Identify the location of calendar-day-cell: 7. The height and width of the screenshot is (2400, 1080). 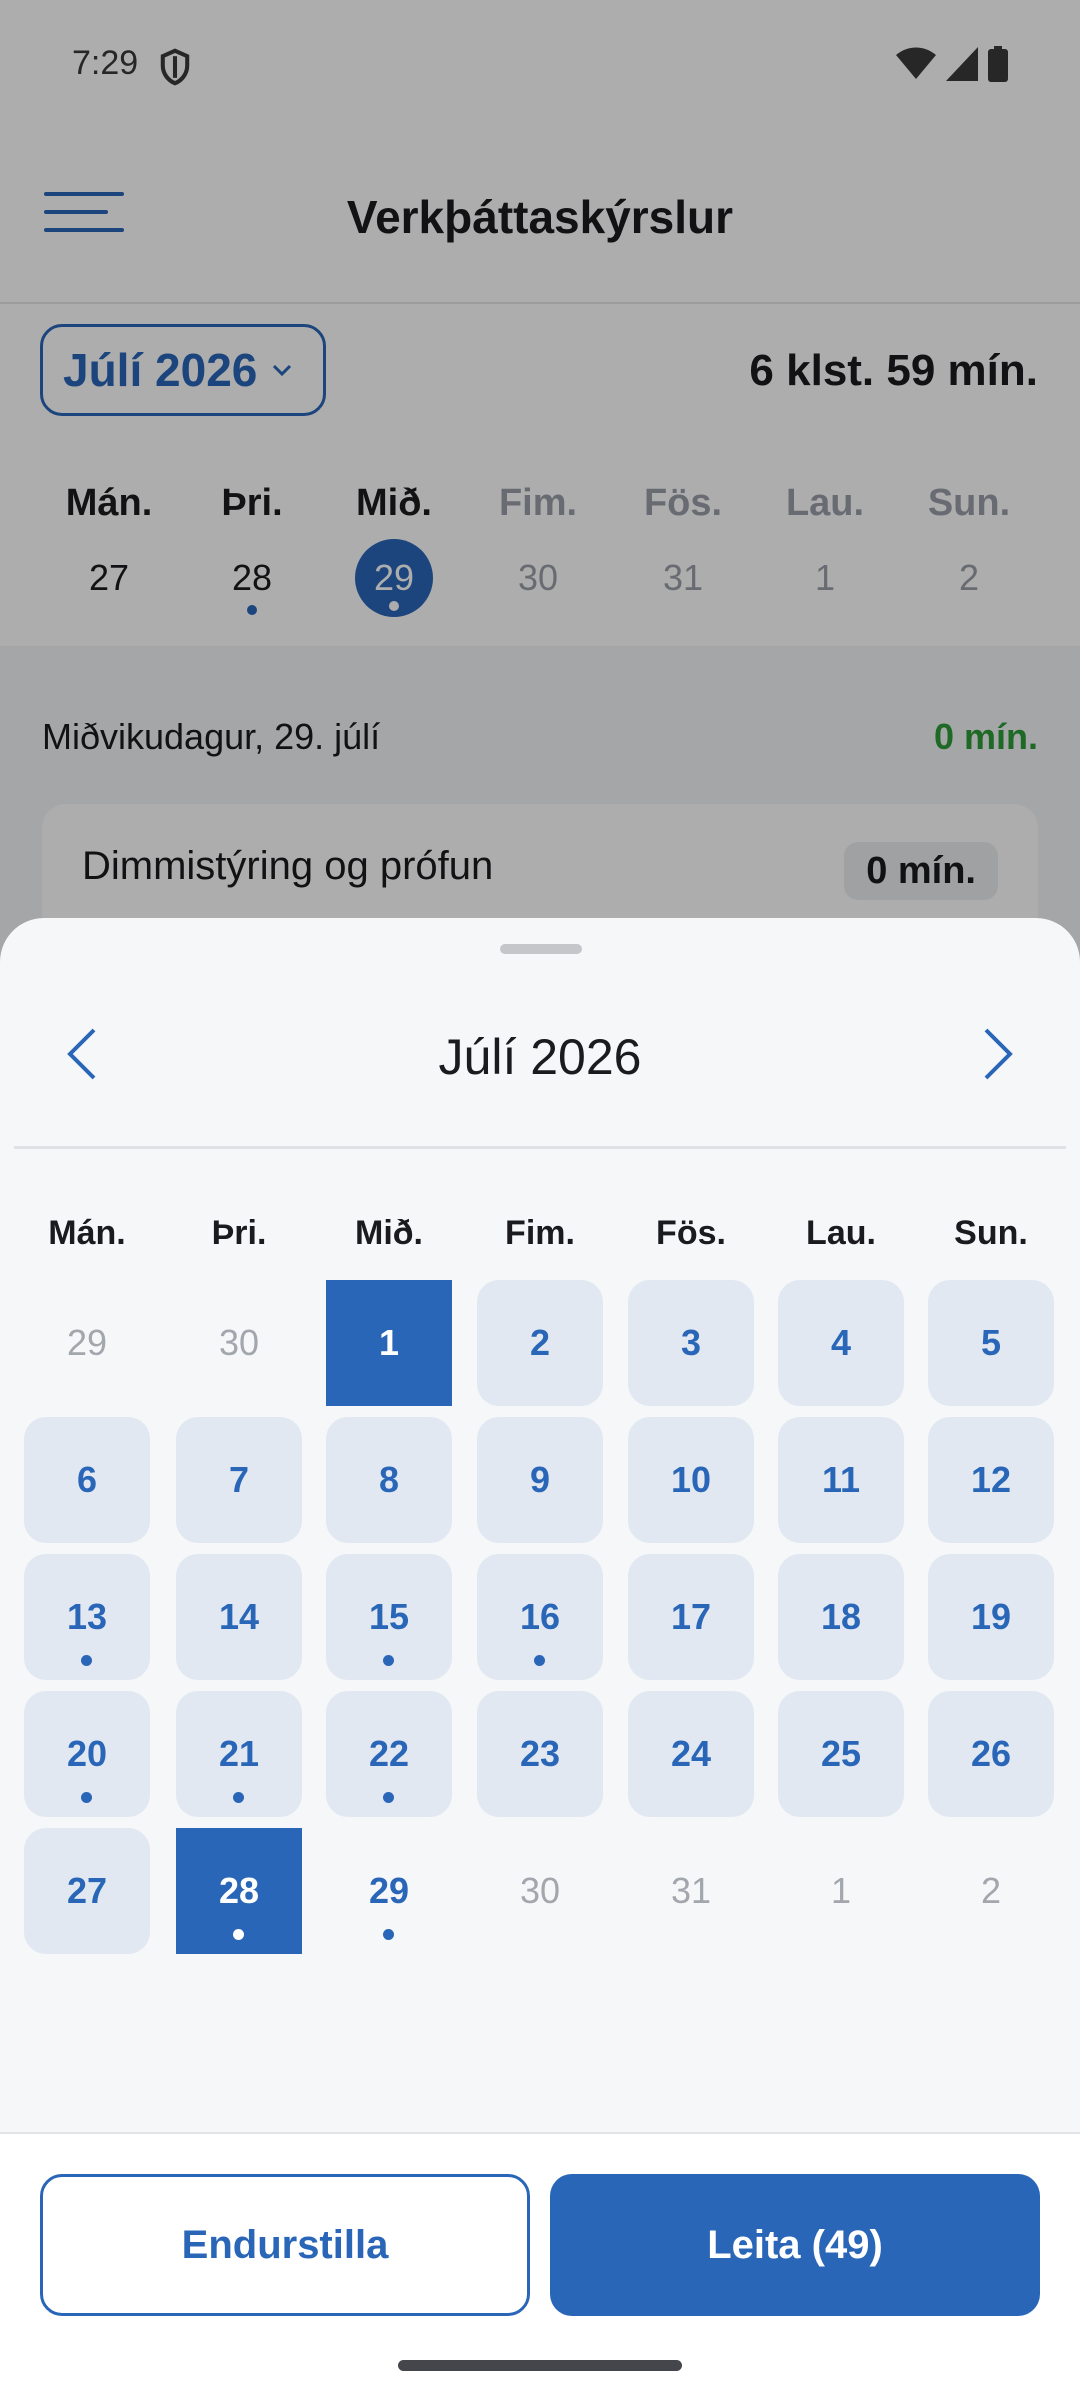
(239, 1480).